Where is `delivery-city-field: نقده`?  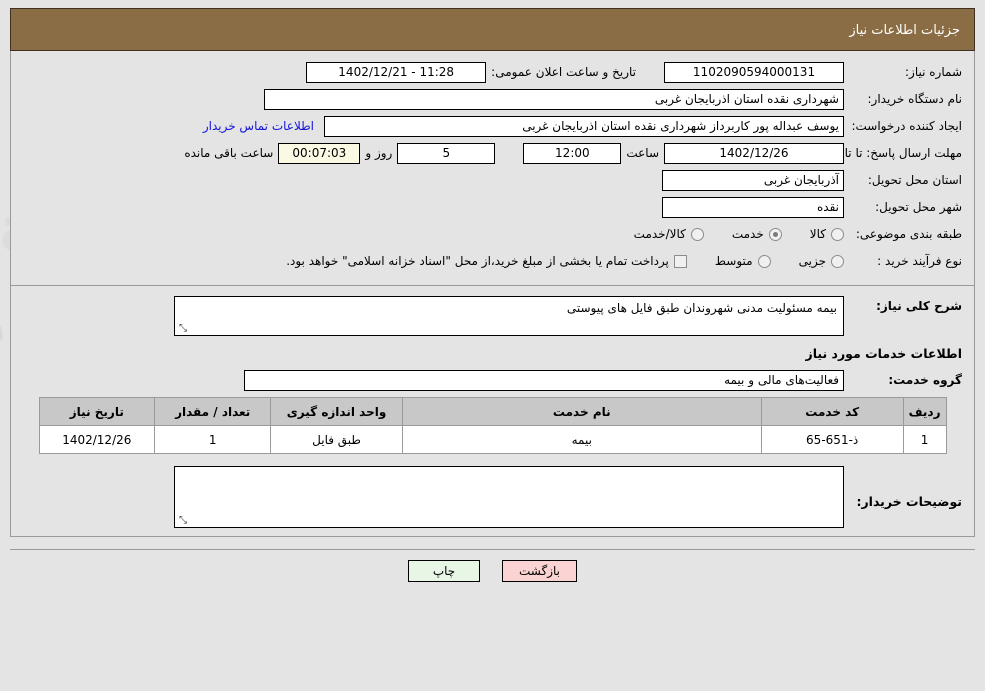 delivery-city-field: نقده is located at coordinates (753, 207).